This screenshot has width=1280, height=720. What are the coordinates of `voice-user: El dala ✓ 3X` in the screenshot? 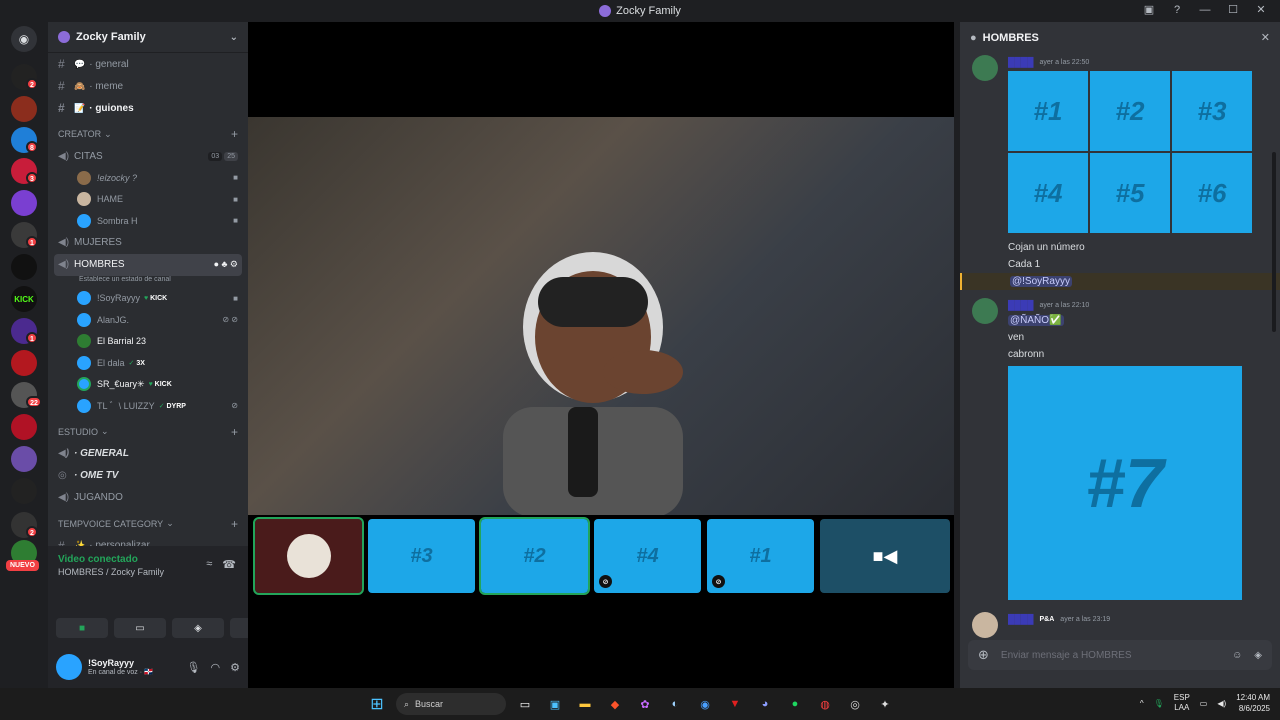 It's located at (148, 363).